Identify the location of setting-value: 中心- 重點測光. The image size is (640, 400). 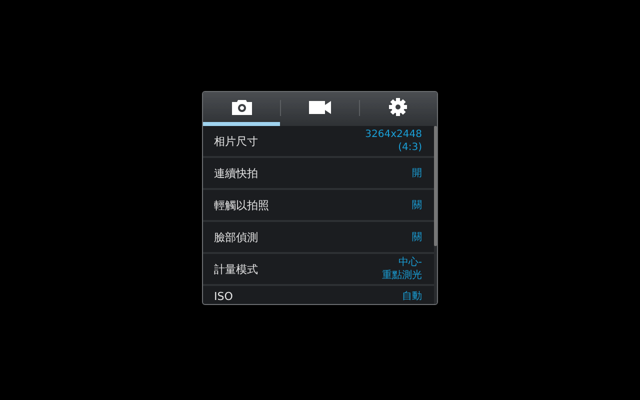
(402, 269).